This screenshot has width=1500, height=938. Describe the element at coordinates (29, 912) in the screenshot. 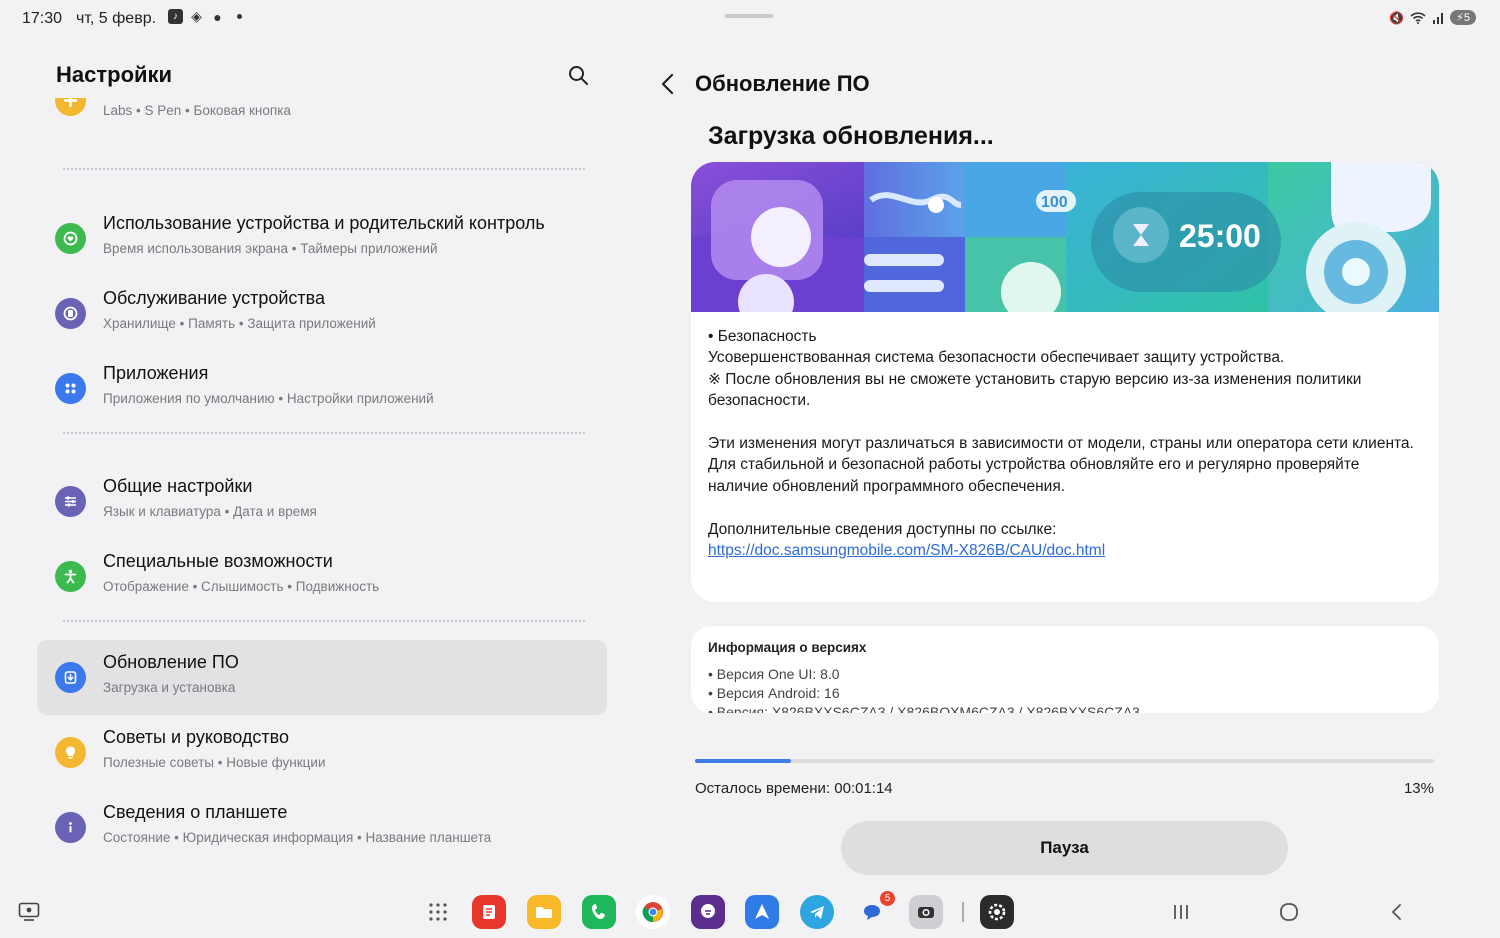

I see `recent-screen-icon` at that location.